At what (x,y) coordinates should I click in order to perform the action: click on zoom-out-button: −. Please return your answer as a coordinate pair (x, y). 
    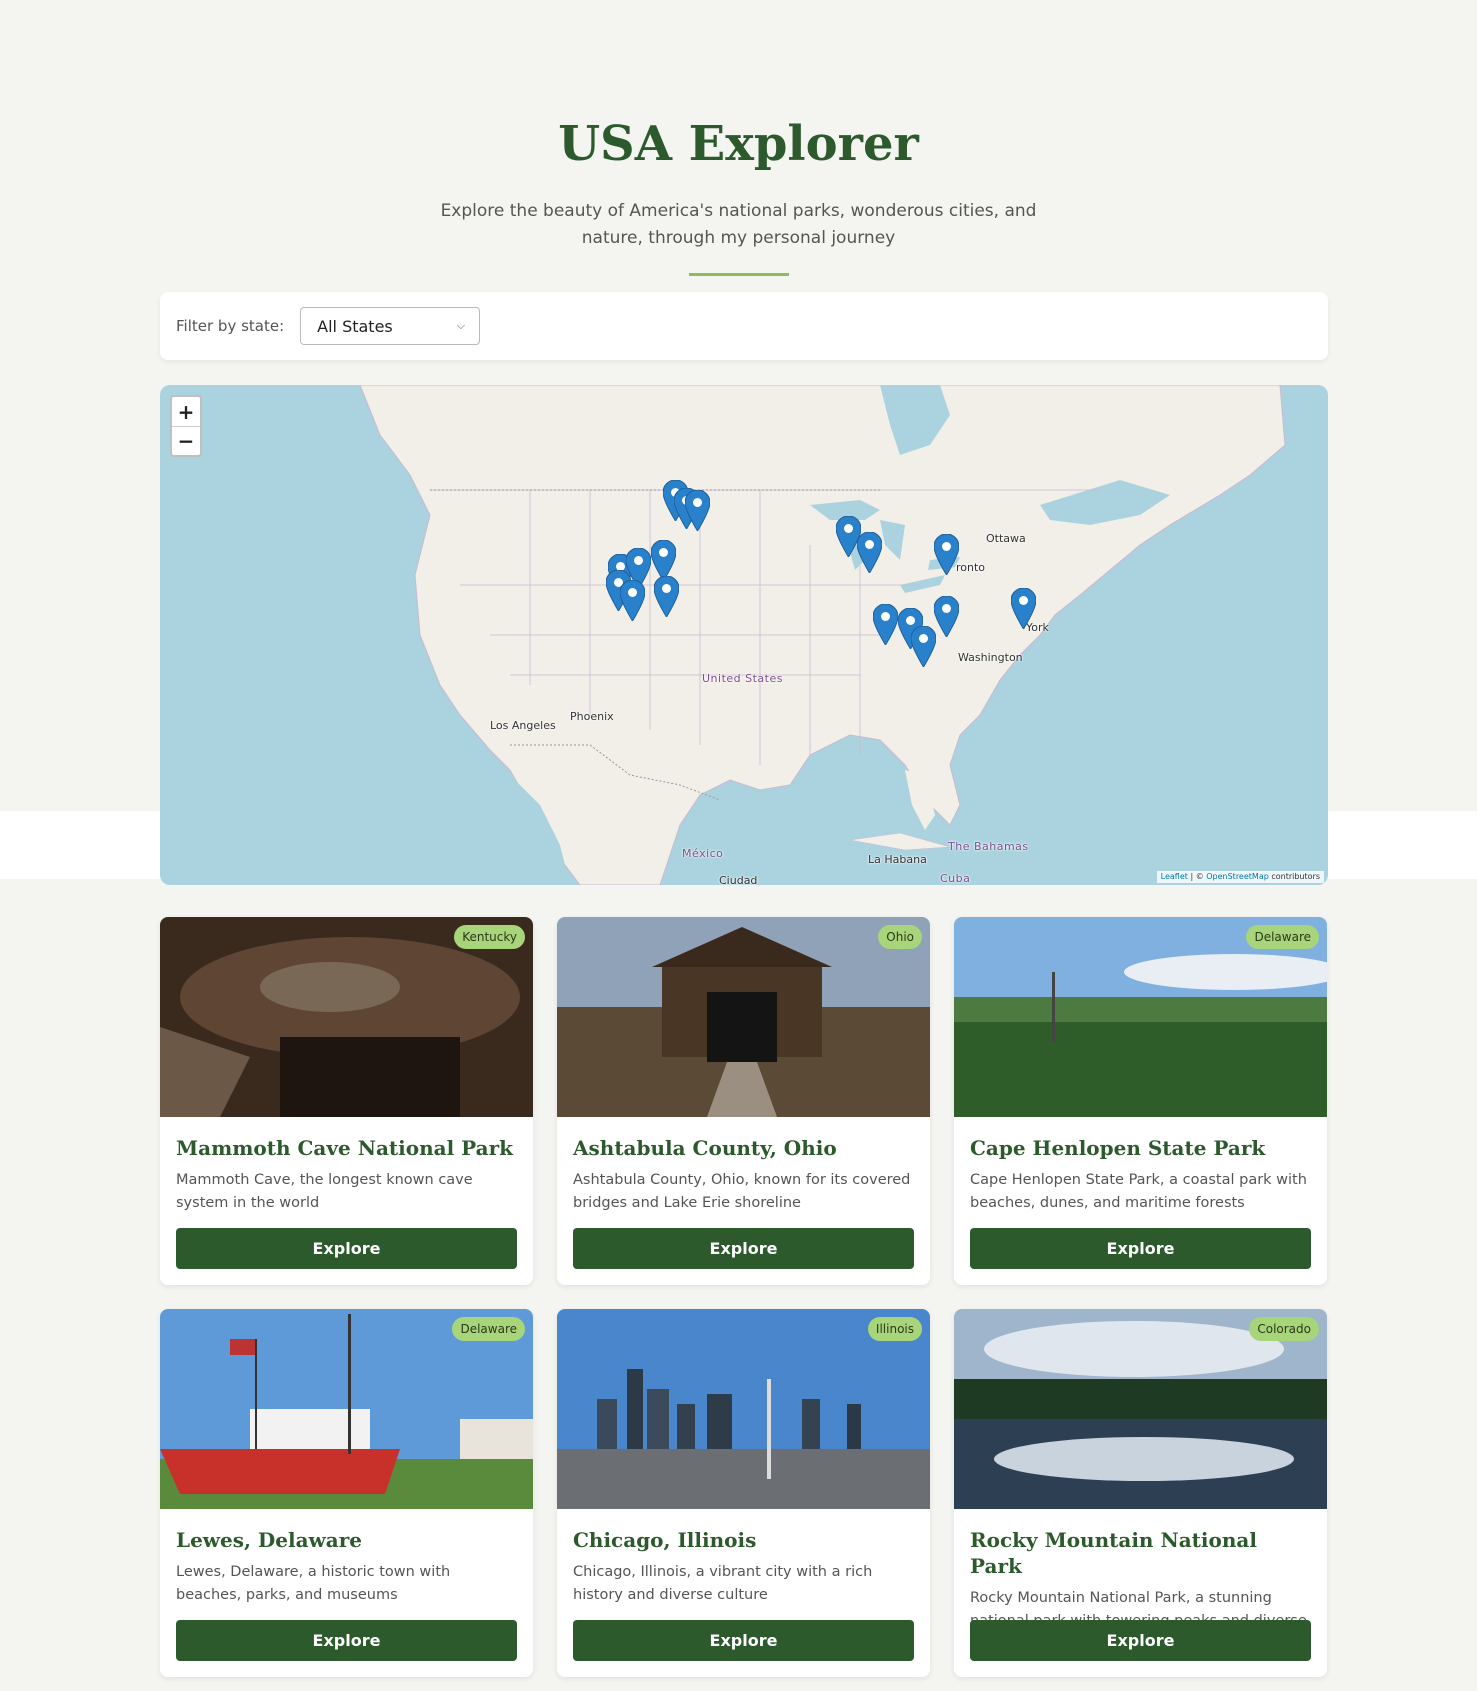
    Looking at the image, I should click on (186, 440).